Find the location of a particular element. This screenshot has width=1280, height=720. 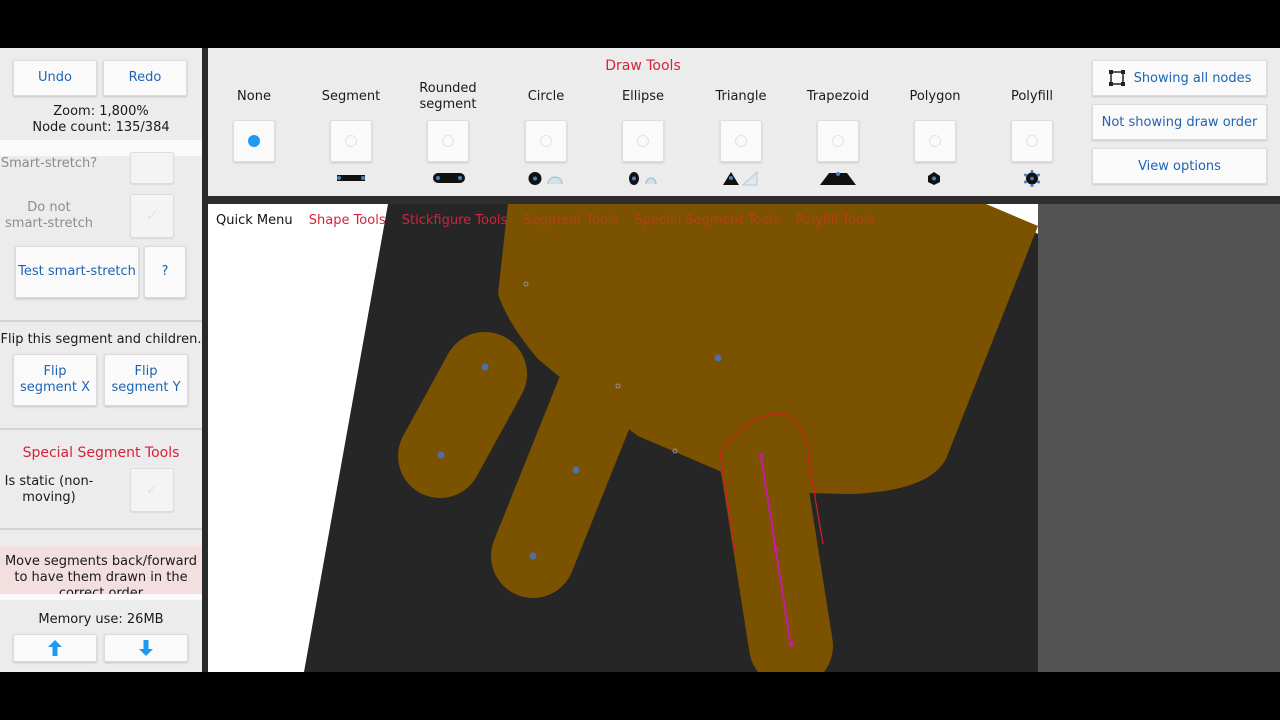

ellipse-icon is located at coordinates (643, 178).